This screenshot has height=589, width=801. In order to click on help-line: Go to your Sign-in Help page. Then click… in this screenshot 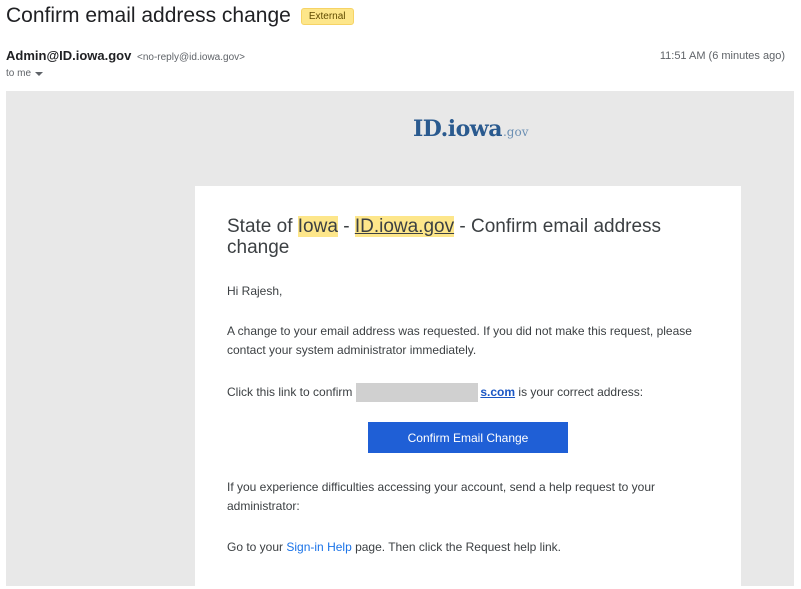, I will do `click(394, 547)`.